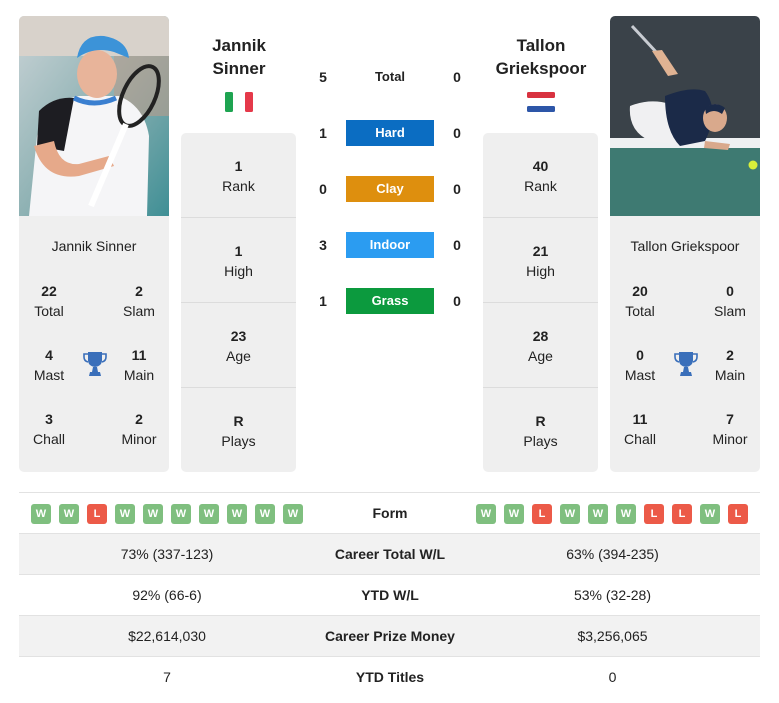 The height and width of the screenshot is (703, 779). What do you see at coordinates (94, 246) in the screenshot?
I see `player1-full-name: Jannik Sinner` at bounding box center [94, 246].